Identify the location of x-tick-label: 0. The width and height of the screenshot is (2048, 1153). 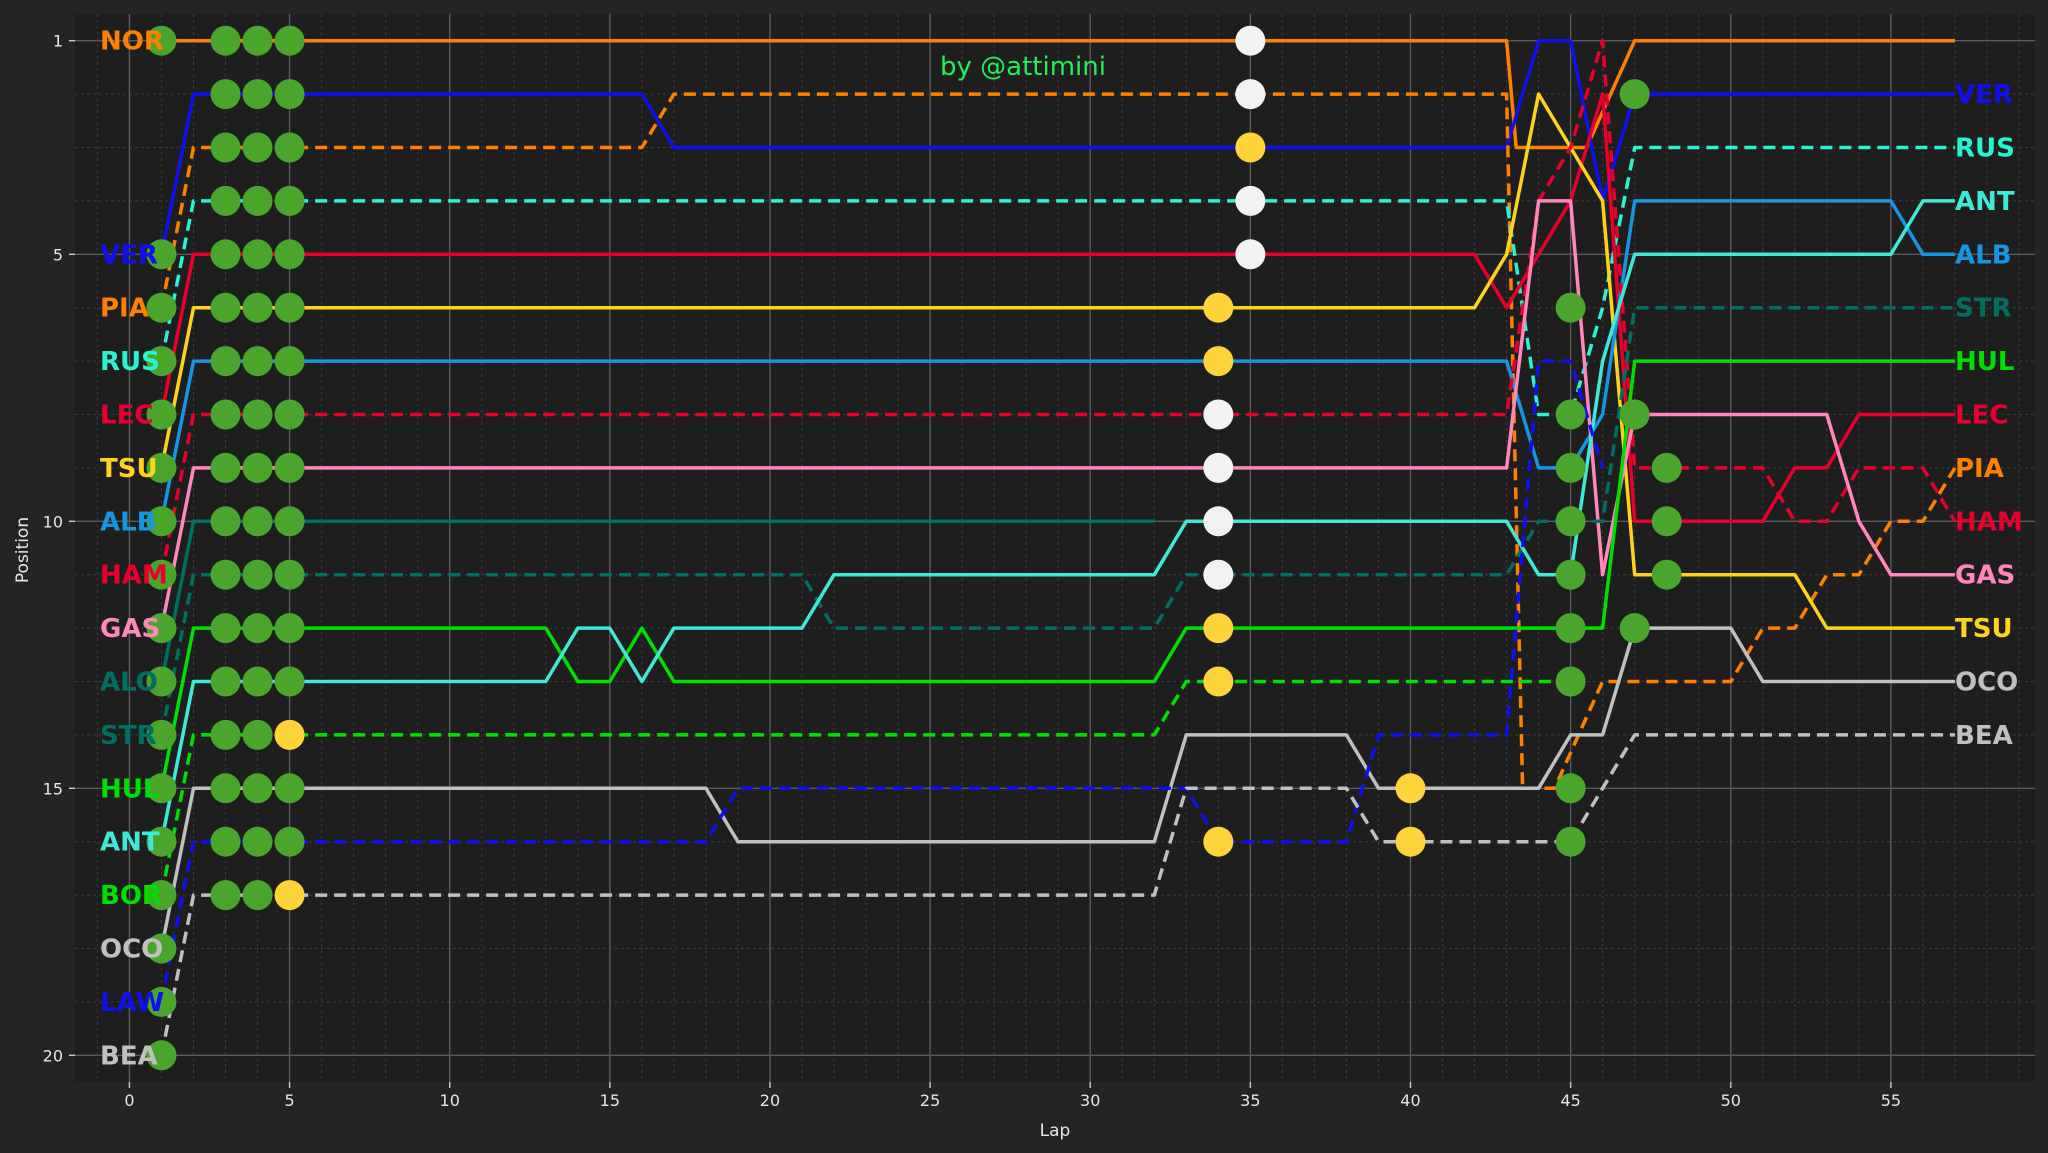
(129, 1100).